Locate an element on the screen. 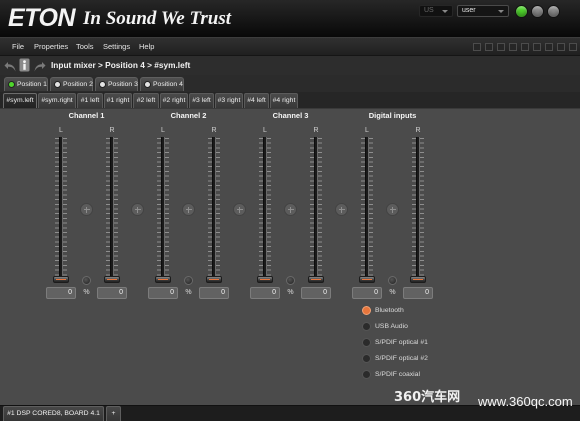 The height and width of the screenshot is (421, 580). value-field-digital-right: 0 is located at coordinates (418, 293).